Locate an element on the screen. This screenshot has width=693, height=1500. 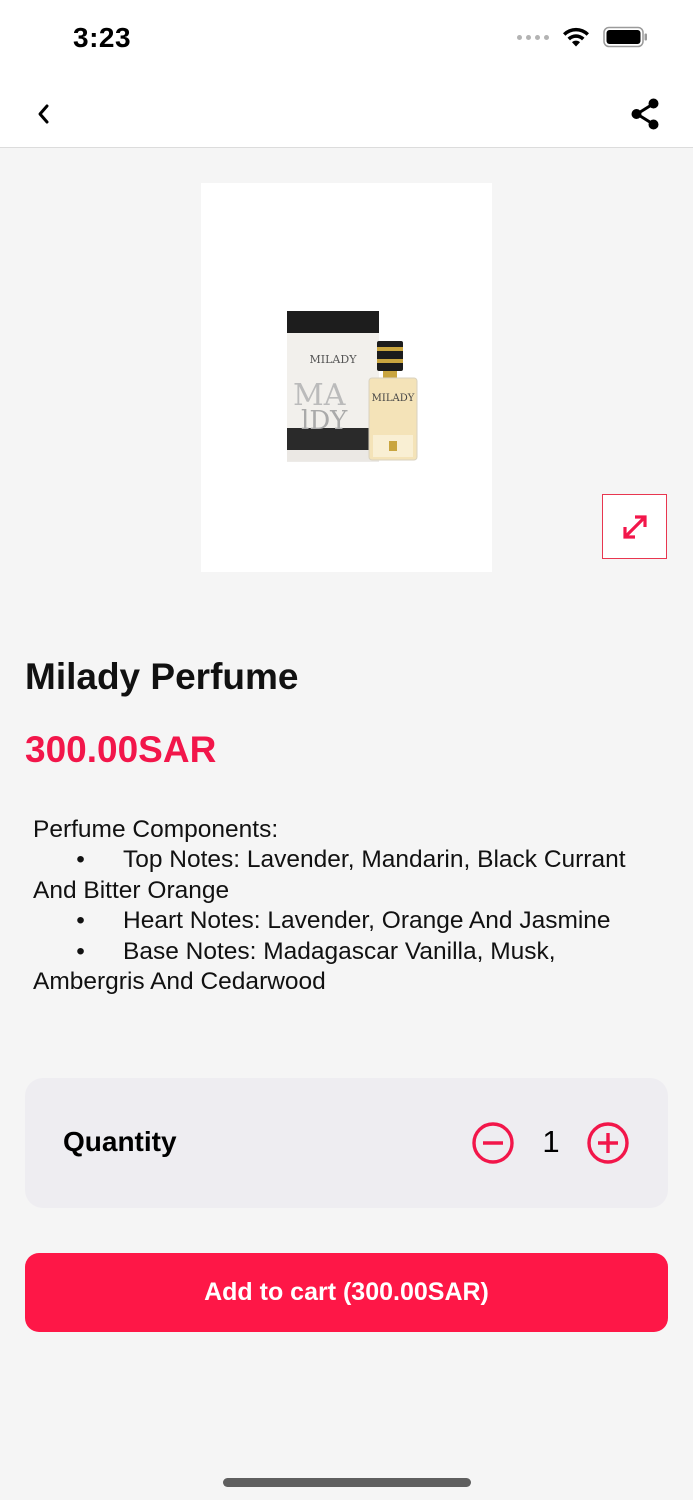
description-bullet: • Base Notes: Madagascar Vanilla, Musk, is located at coordinates (316, 951).